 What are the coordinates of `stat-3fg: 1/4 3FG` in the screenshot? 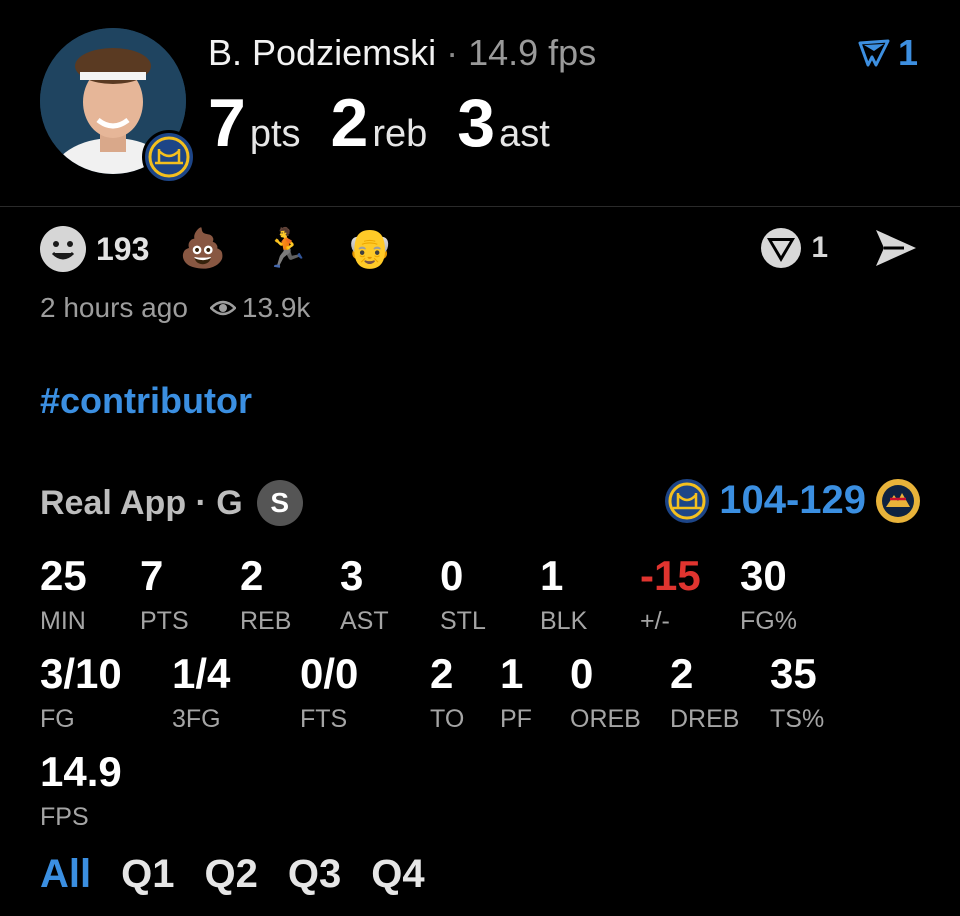 It's located at (201, 692).